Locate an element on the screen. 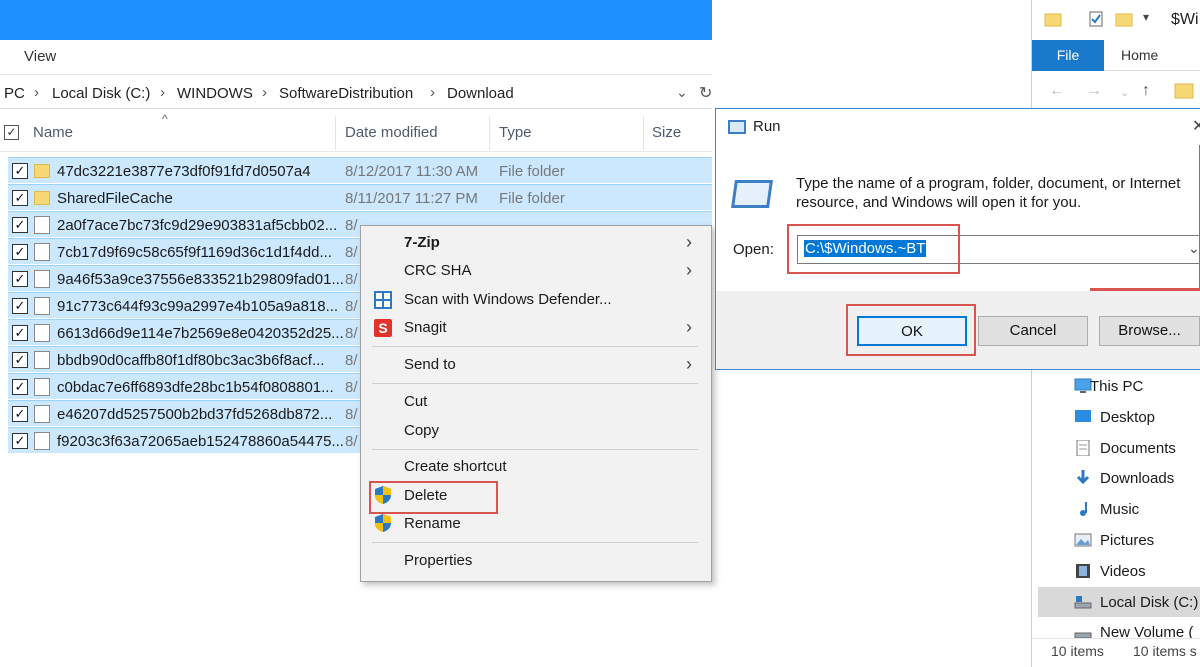  explorer-title-bar is located at coordinates (356, 20).